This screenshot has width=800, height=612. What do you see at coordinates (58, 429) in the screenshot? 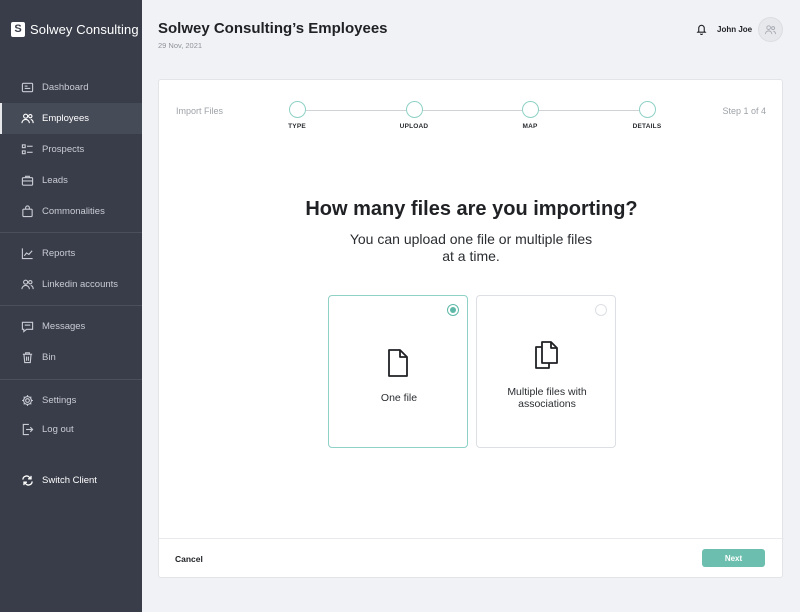
I see `sidebar-item-label: Log out` at bounding box center [58, 429].